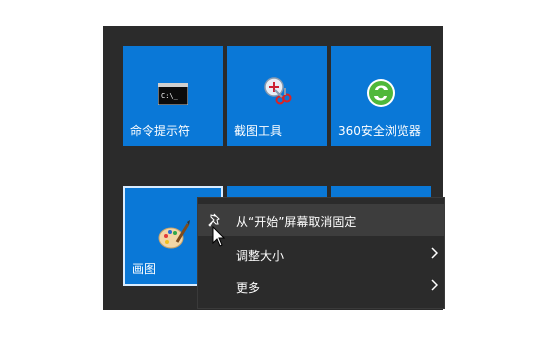 The image size is (558, 340). What do you see at coordinates (321, 286) in the screenshot?
I see `menu-item-more: 更多` at bounding box center [321, 286].